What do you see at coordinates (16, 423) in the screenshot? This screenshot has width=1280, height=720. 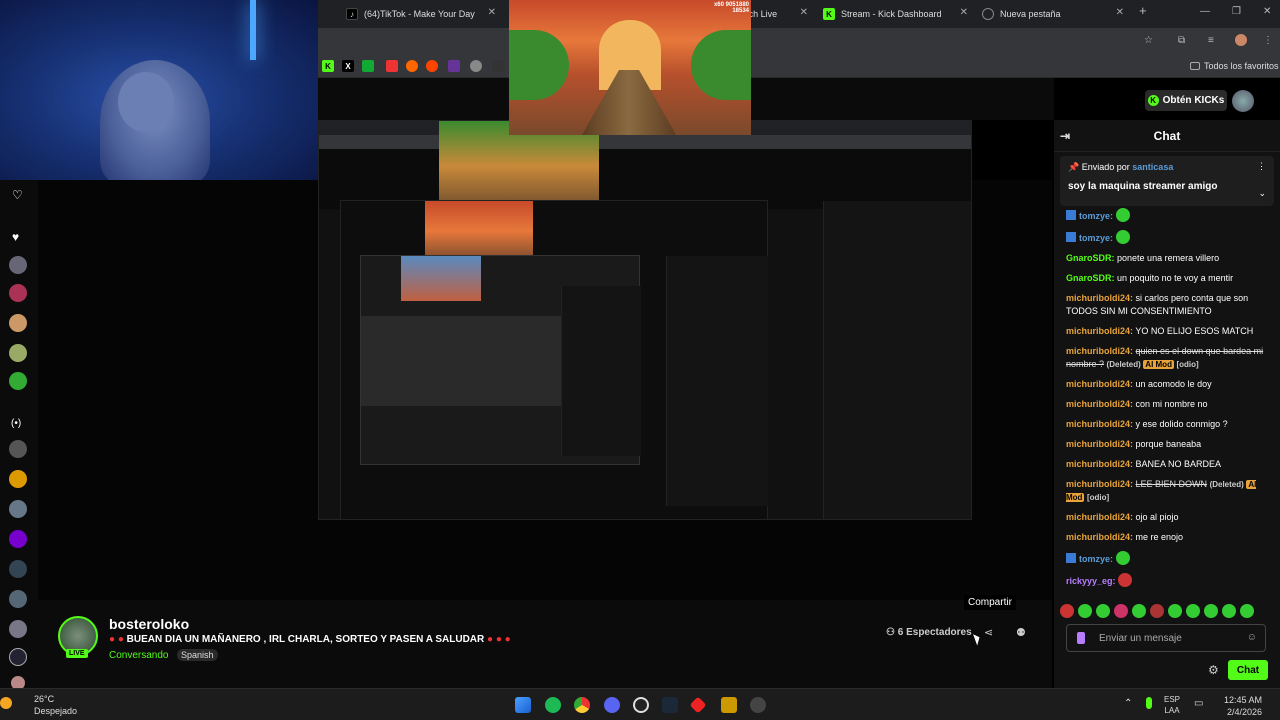 I see `live-channels-icon: (•)` at bounding box center [16, 423].